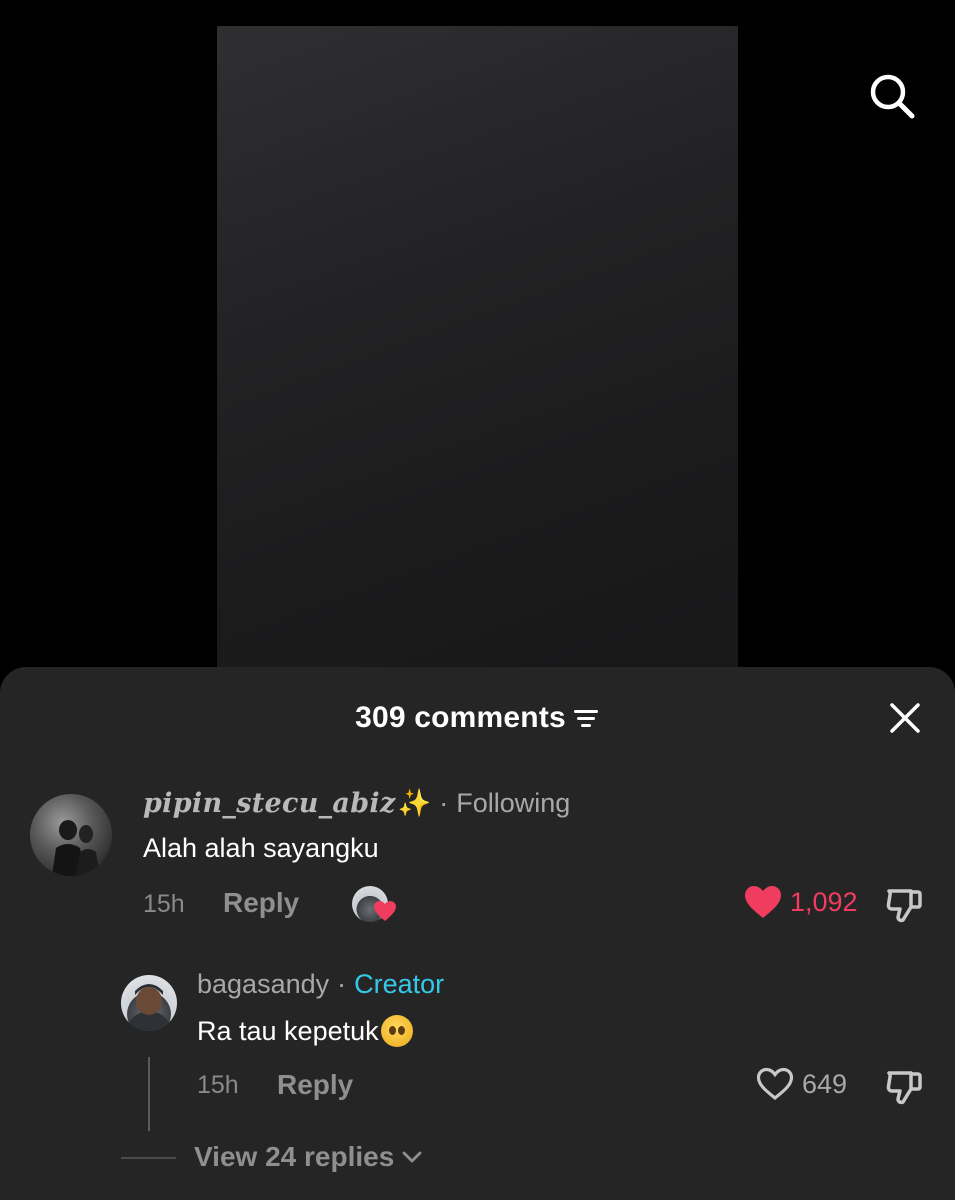 This screenshot has width=955, height=1200. Describe the element at coordinates (149, 1094) in the screenshot. I see `thread-line` at that location.